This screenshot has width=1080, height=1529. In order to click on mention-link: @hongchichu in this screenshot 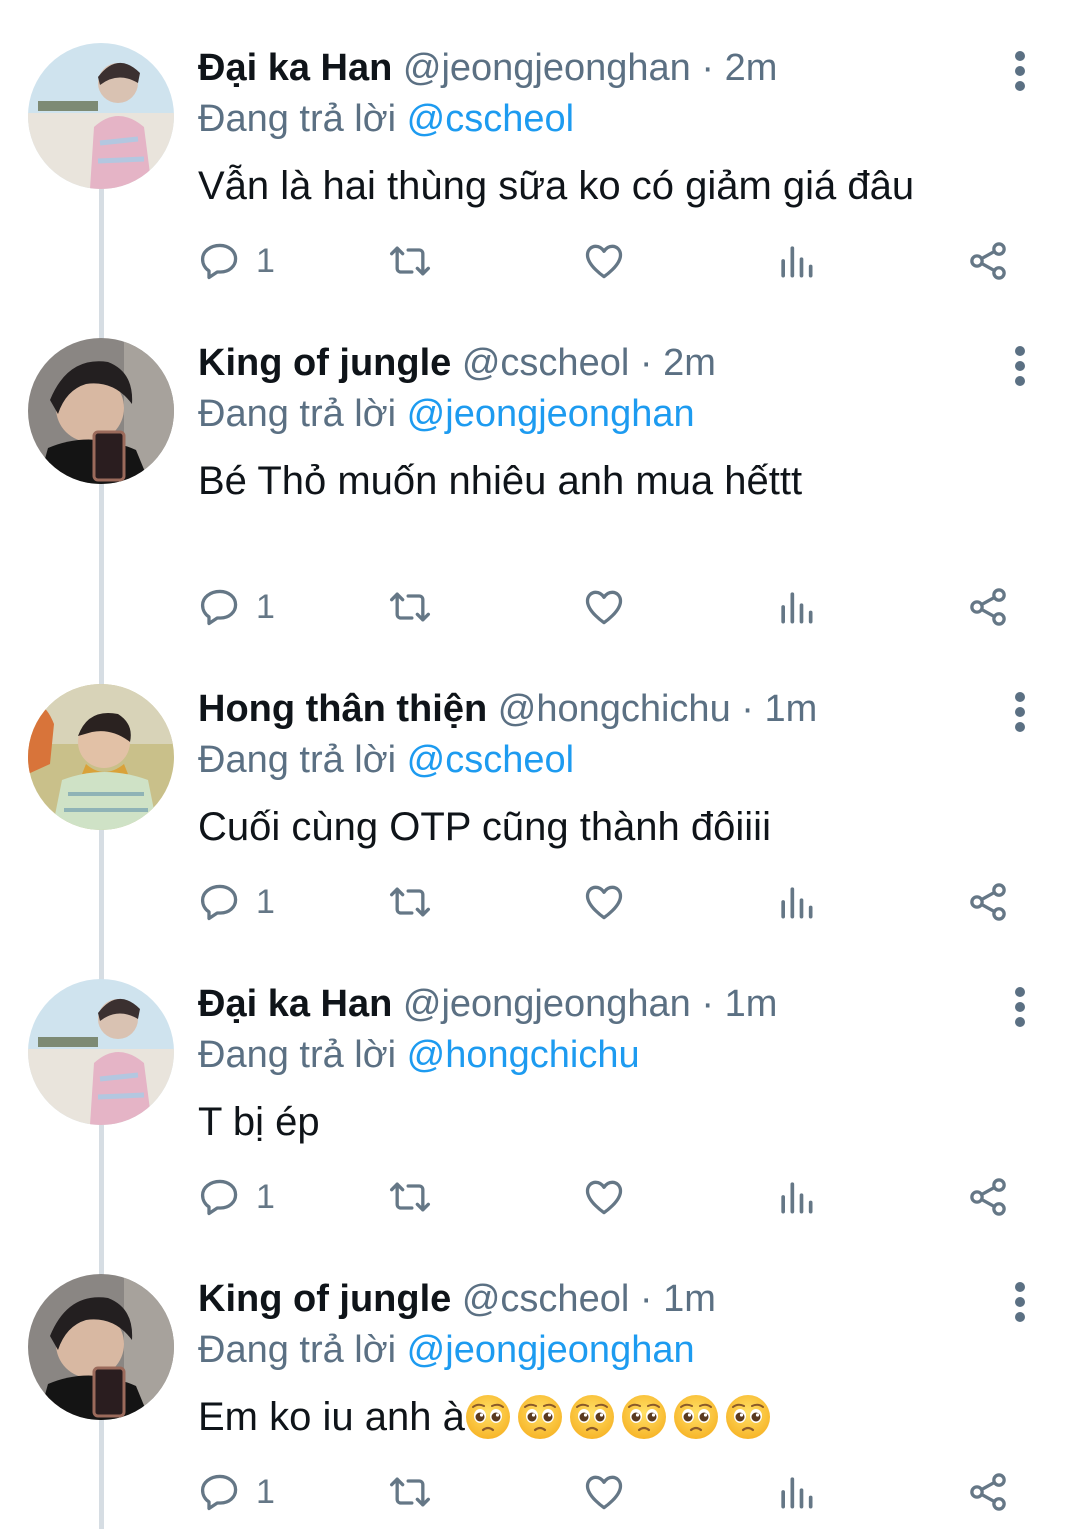, I will do `click(523, 1055)`.